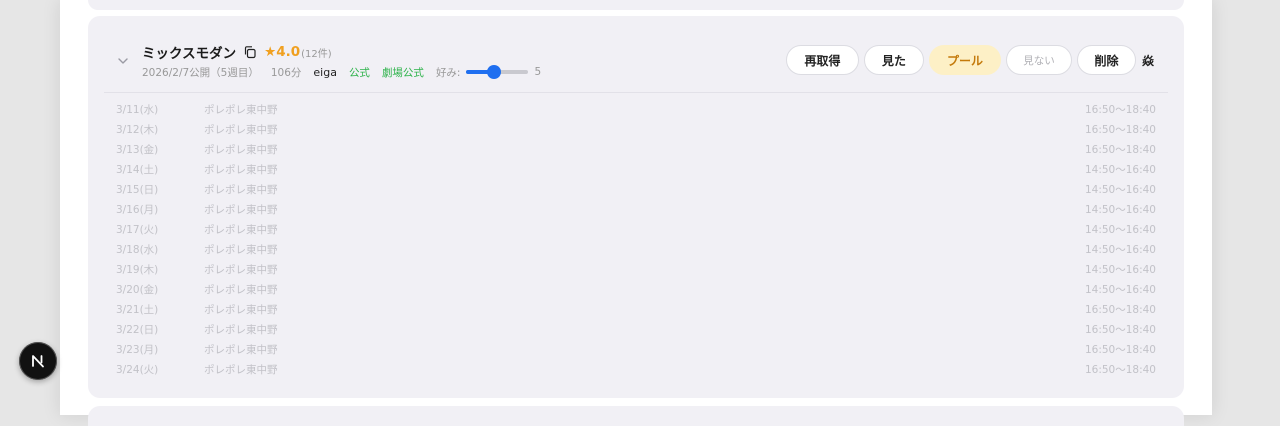 Image resolution: width=1280 pixels, height=426 pixels. I want to click on showtime-date: 3/16(月), so click(137, 210).